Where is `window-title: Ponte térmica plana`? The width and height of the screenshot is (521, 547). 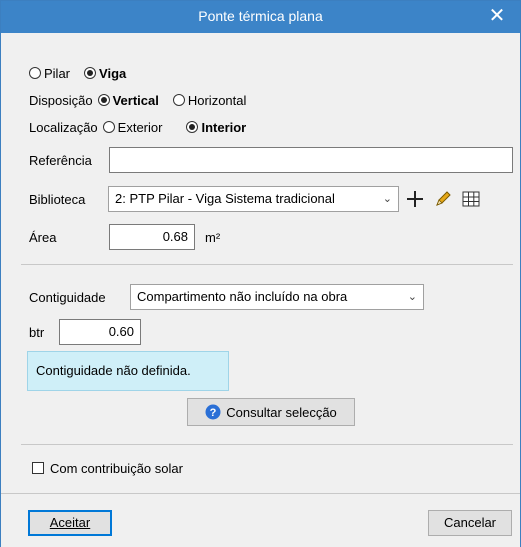
window-title: Ponte térmica plana is located at coordinates (260, 16).